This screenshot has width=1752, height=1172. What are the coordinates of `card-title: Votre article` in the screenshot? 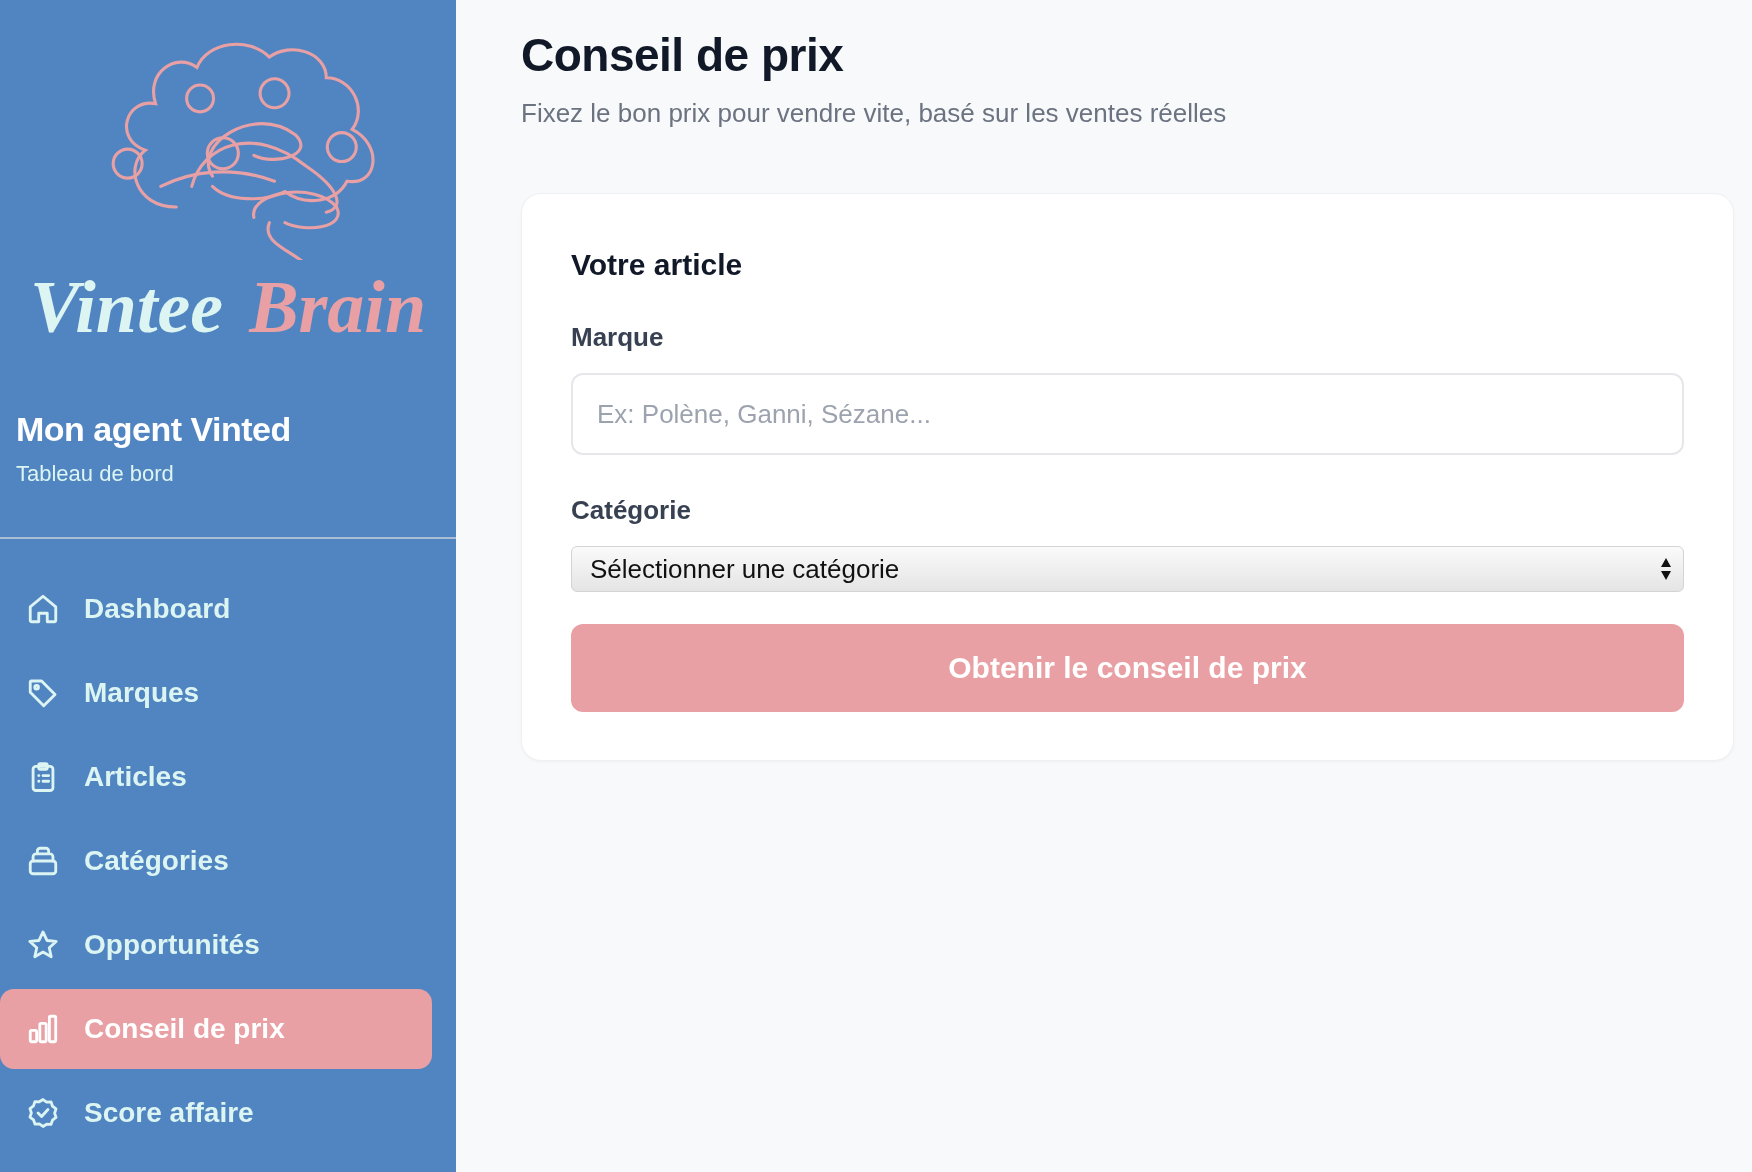 It's located at (657, 265).